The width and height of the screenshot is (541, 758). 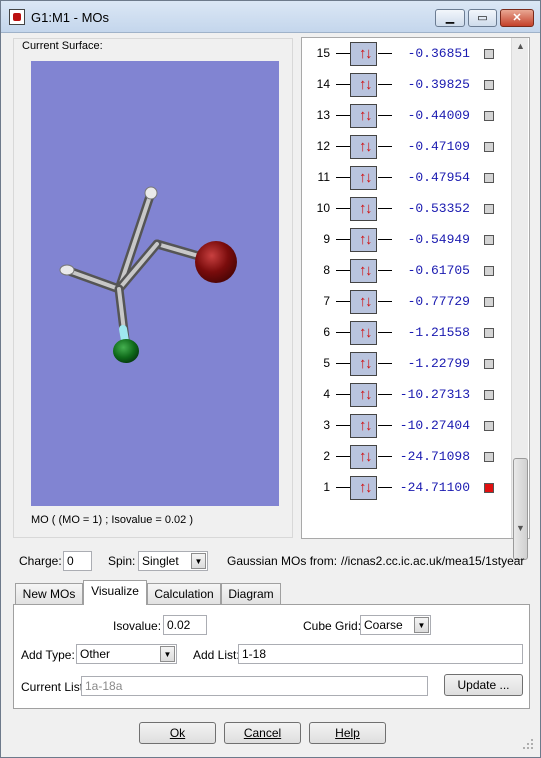 What do you see at coordinates (528, 744) in the screenshot?
I see `resize-grip-icon` at bounding box center [528, 744].